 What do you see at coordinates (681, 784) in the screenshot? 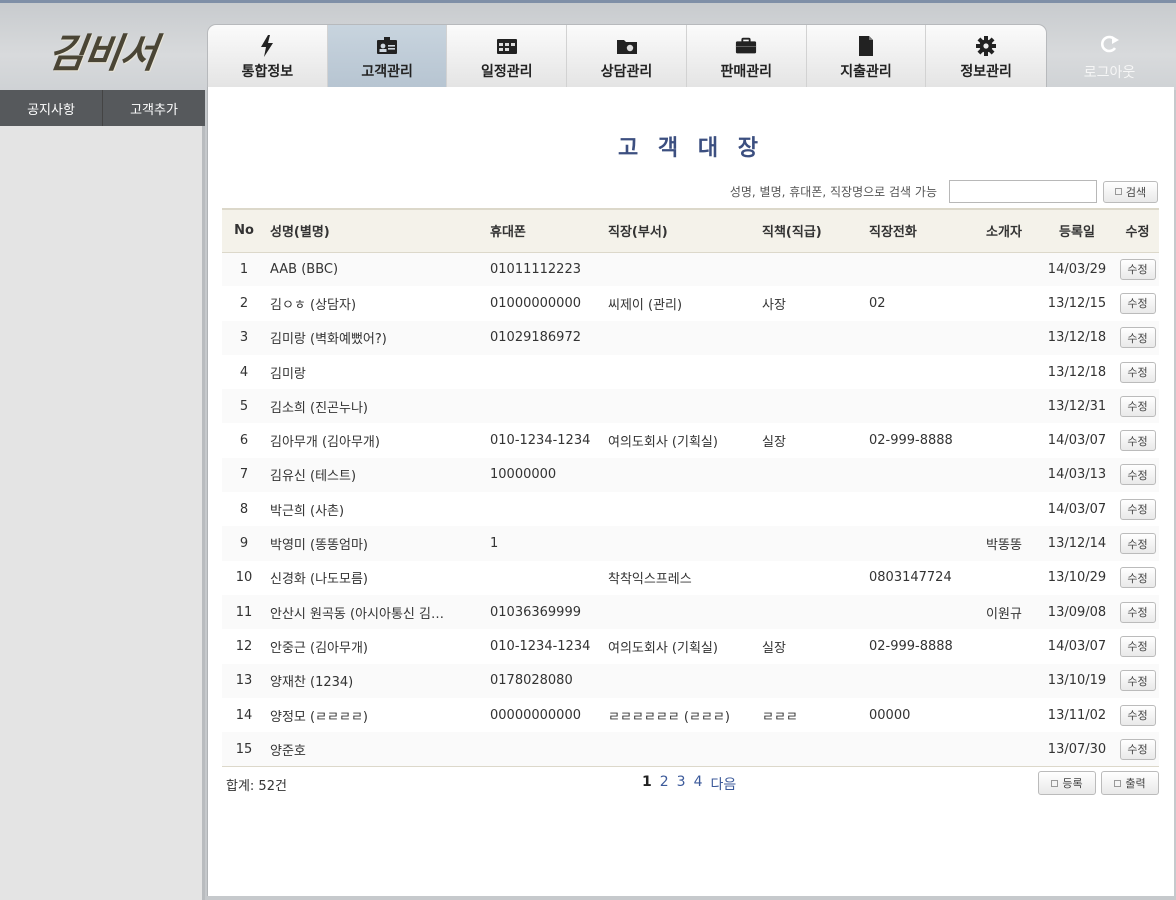
I see `page-link-3: 3` at bounding box center [681, 784].